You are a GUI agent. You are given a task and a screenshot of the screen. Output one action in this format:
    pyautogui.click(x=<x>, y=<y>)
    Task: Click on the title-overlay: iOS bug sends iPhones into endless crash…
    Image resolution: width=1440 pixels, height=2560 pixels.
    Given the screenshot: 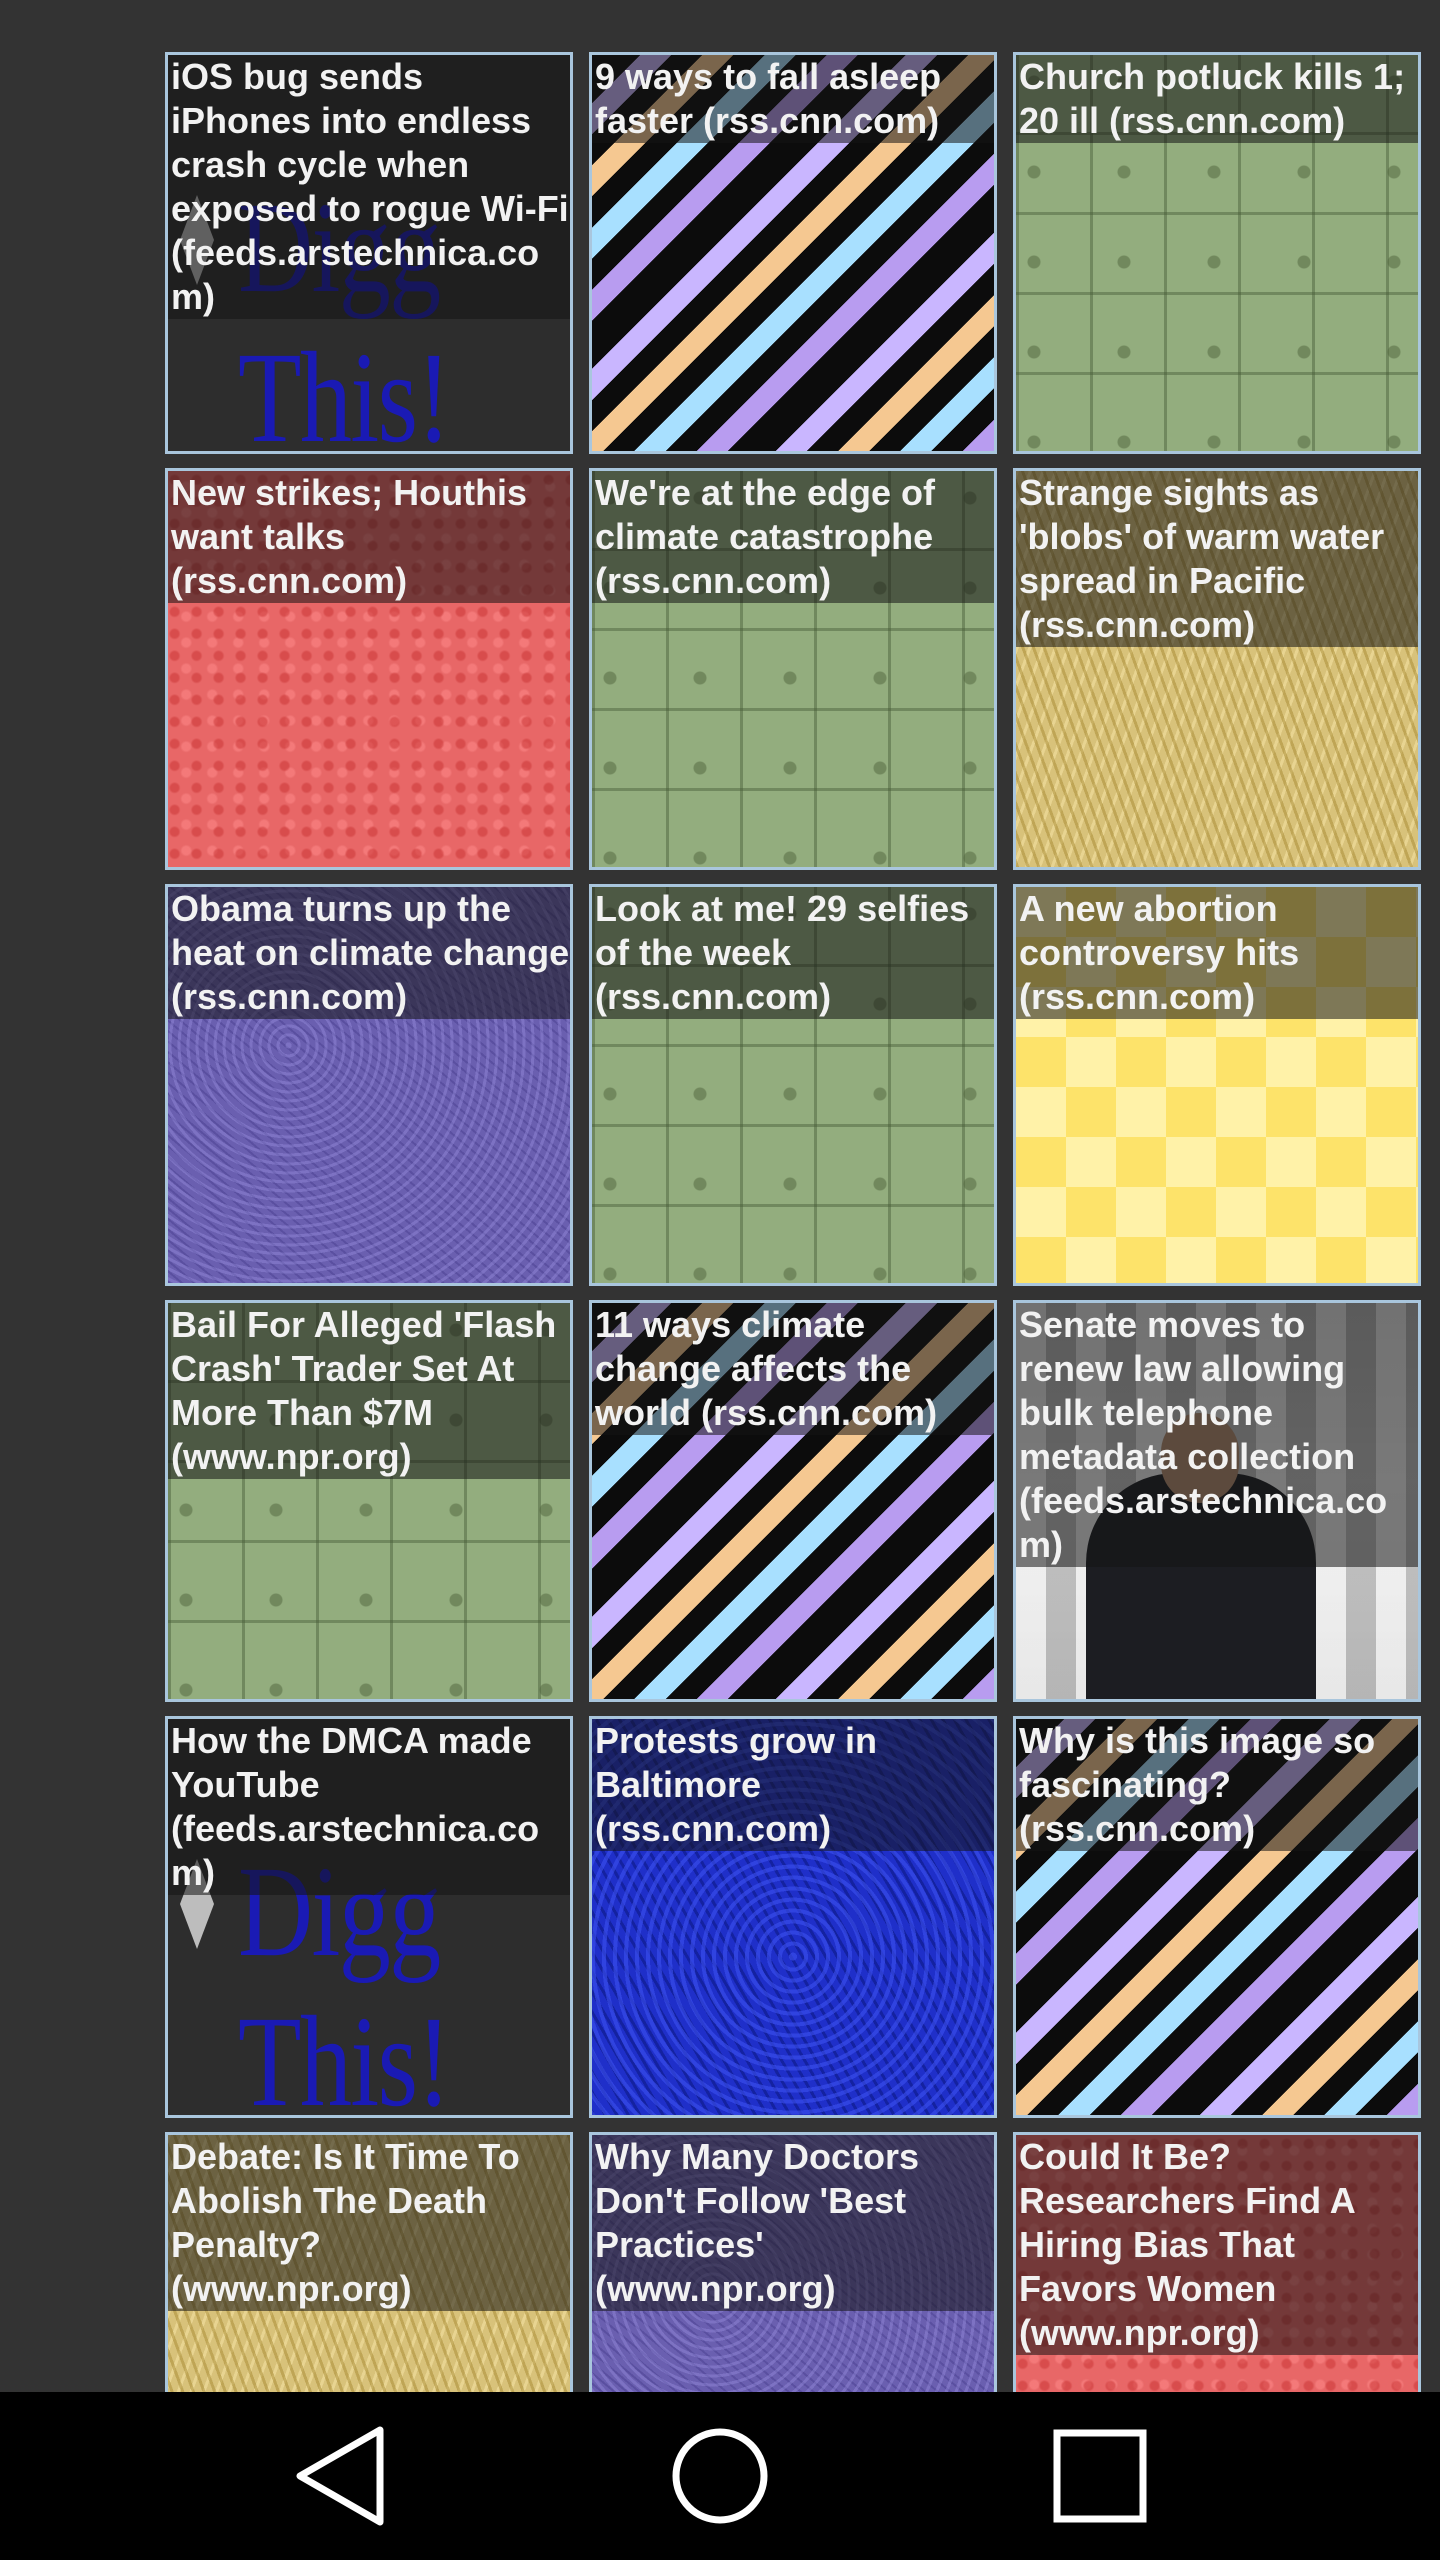 What is the action you would take?
    pyautogui.click(x=369, y=187)
    